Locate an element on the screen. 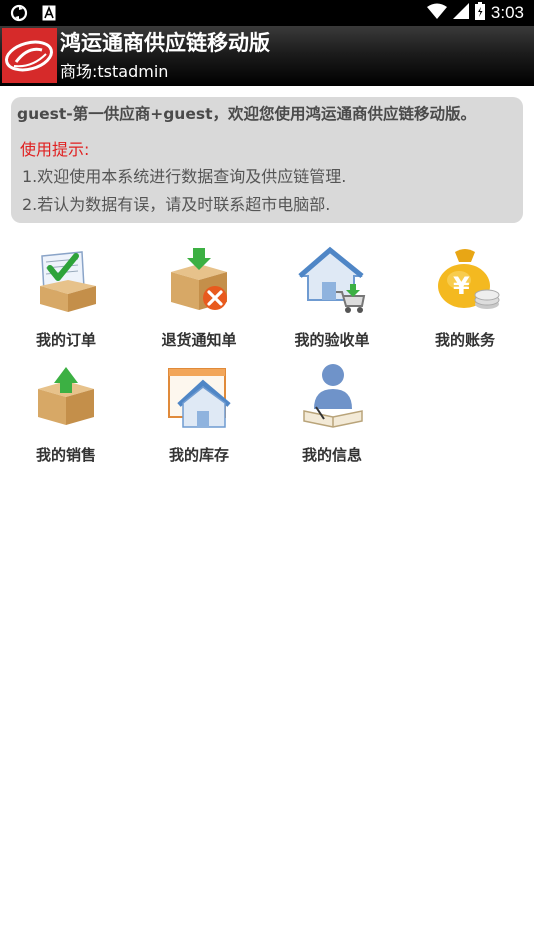  menu-my-info: 我的信息 is located at coordinates (332, 413).